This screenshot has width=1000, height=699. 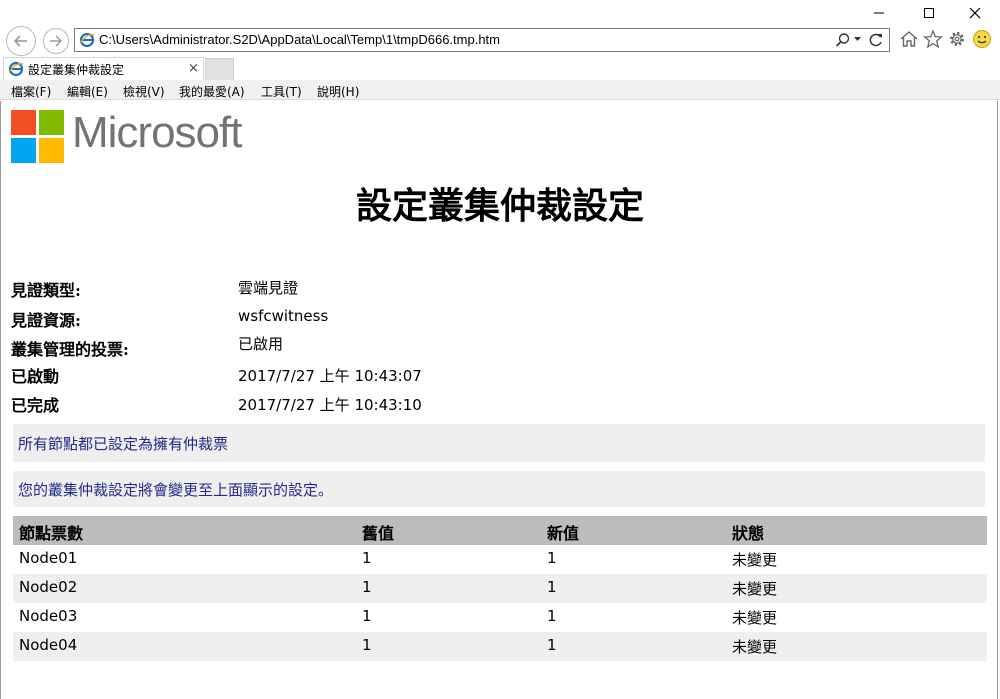 What do you see at coordinates (330, 405) in the screenshot?
I see `prop-value-completed: 2017/7/27 上午 10:43:10` at bounding box center [330, 405].